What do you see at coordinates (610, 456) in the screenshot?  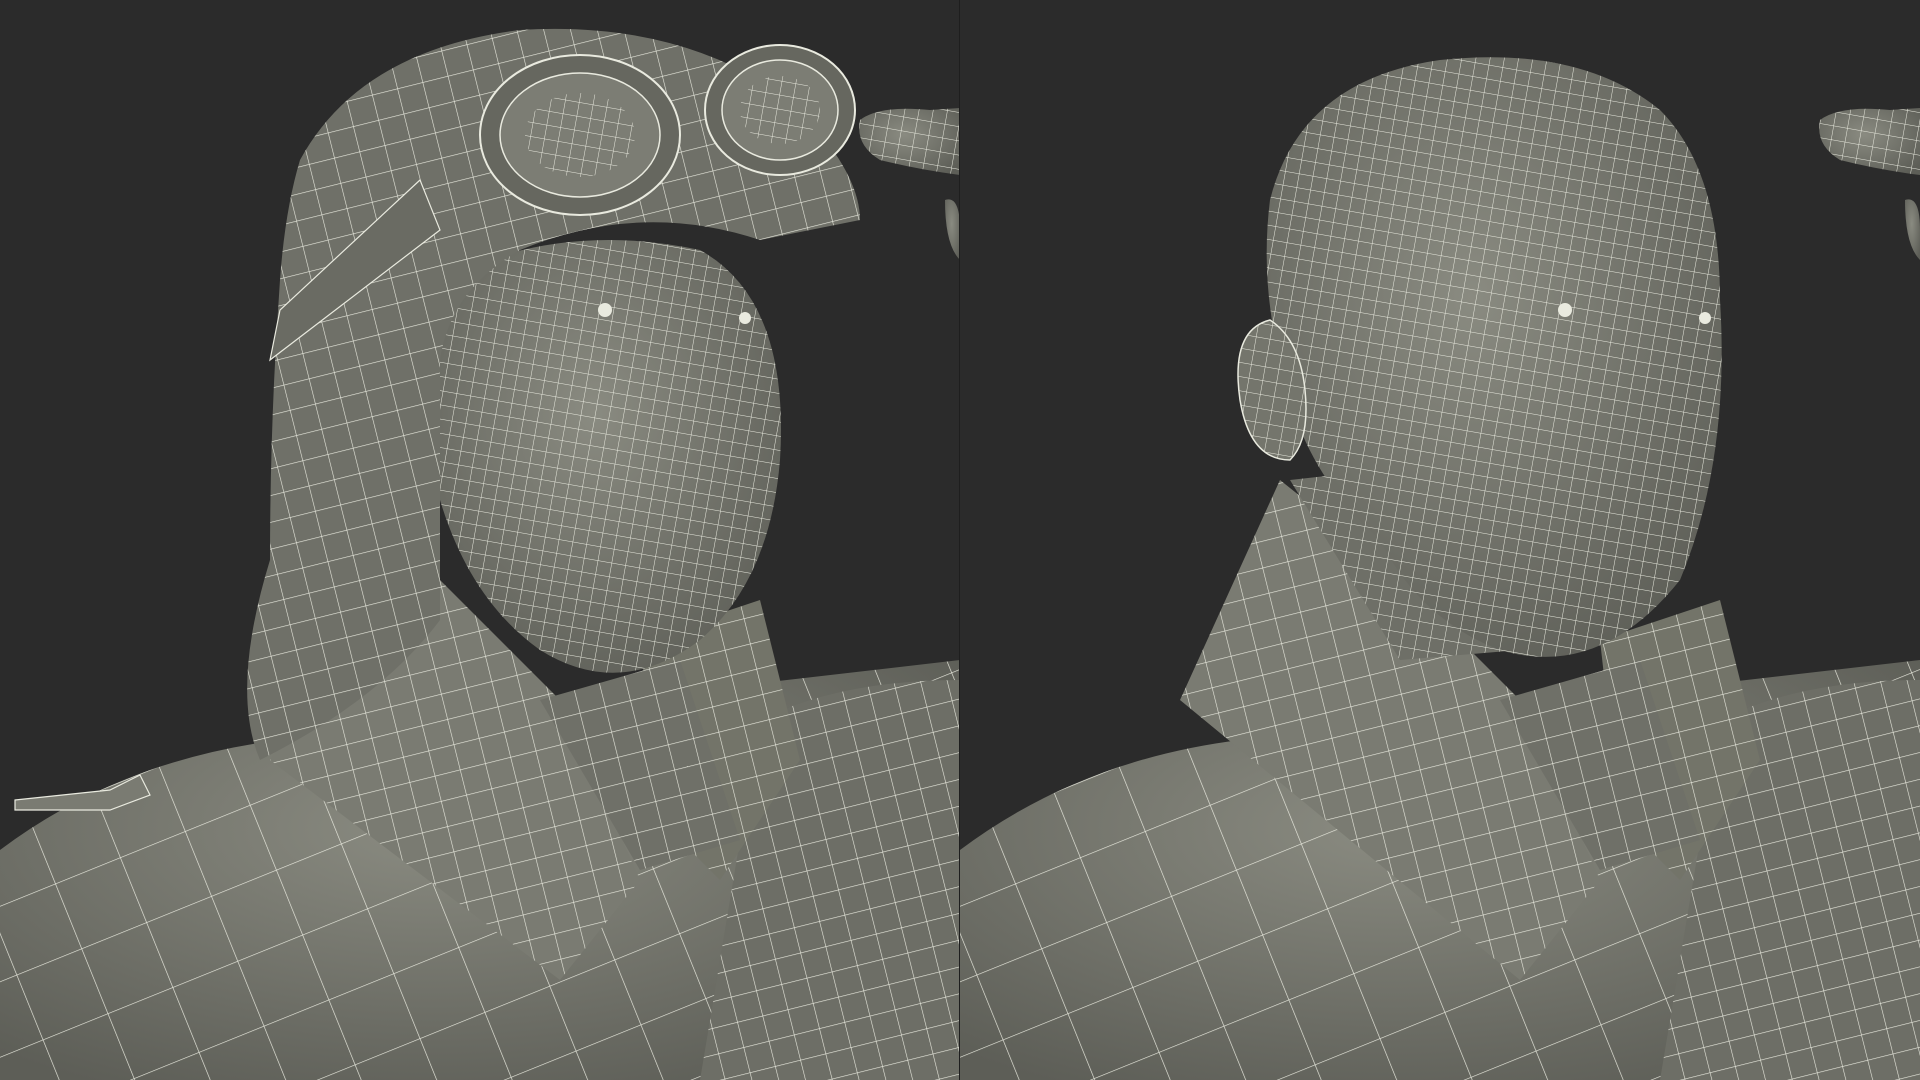 I see `face` at bounding box center [610, 456].